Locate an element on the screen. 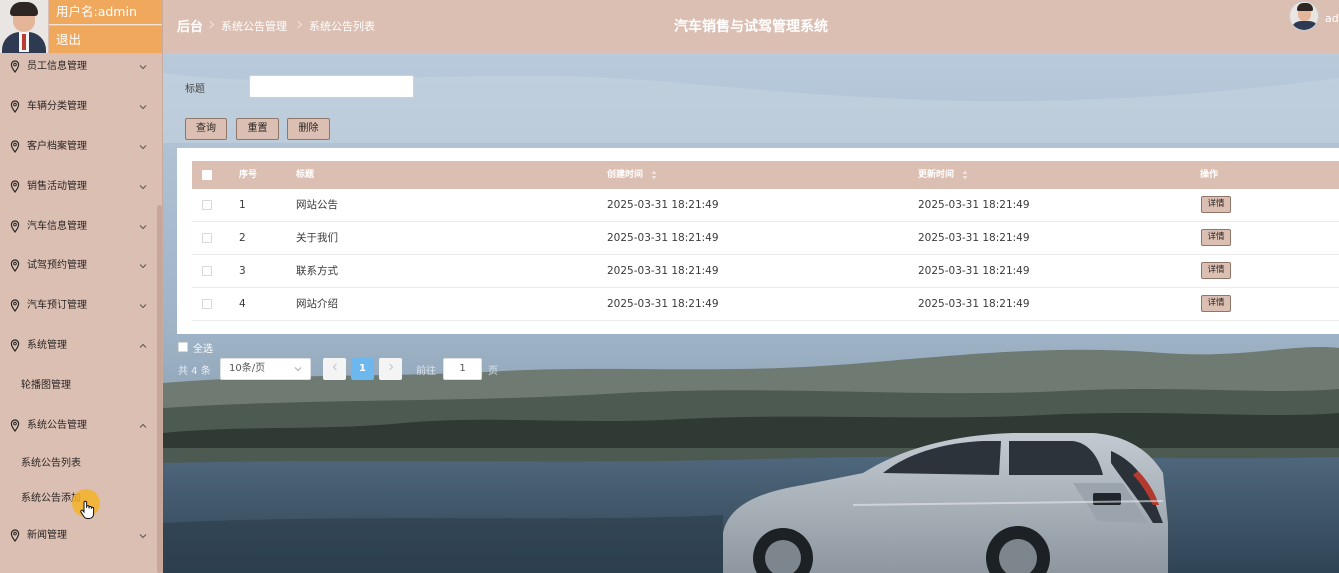 The width and height of the screenshot is (1339, 573). sidebar-item-vehicle-category: 车辆分类管理 is located at coordinates (78, 107).